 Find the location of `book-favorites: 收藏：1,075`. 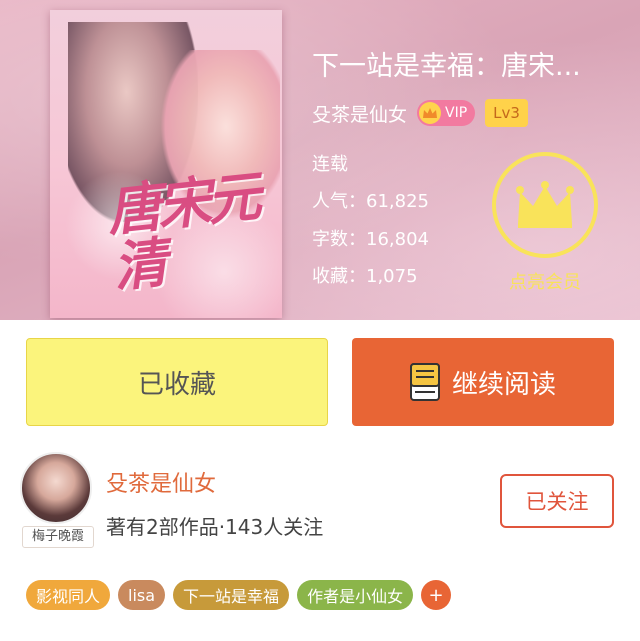

book-favorites: 收藏：1,075 is located at coordinates (365, 276).